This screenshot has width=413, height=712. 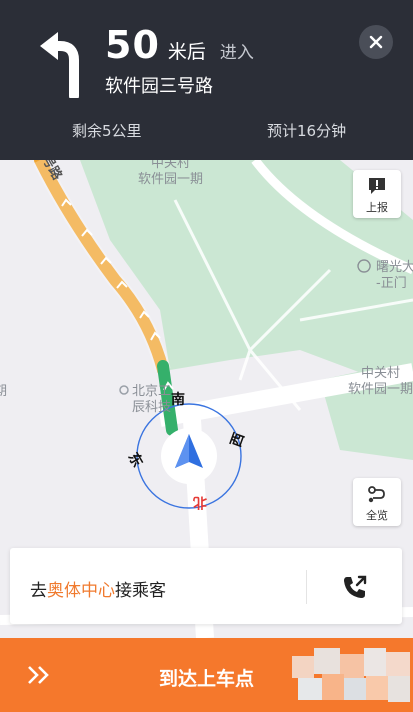 What do you see at coordinates (306, 587) in the screenshot?
I see `card-divider` at bounding box center [306, 587].